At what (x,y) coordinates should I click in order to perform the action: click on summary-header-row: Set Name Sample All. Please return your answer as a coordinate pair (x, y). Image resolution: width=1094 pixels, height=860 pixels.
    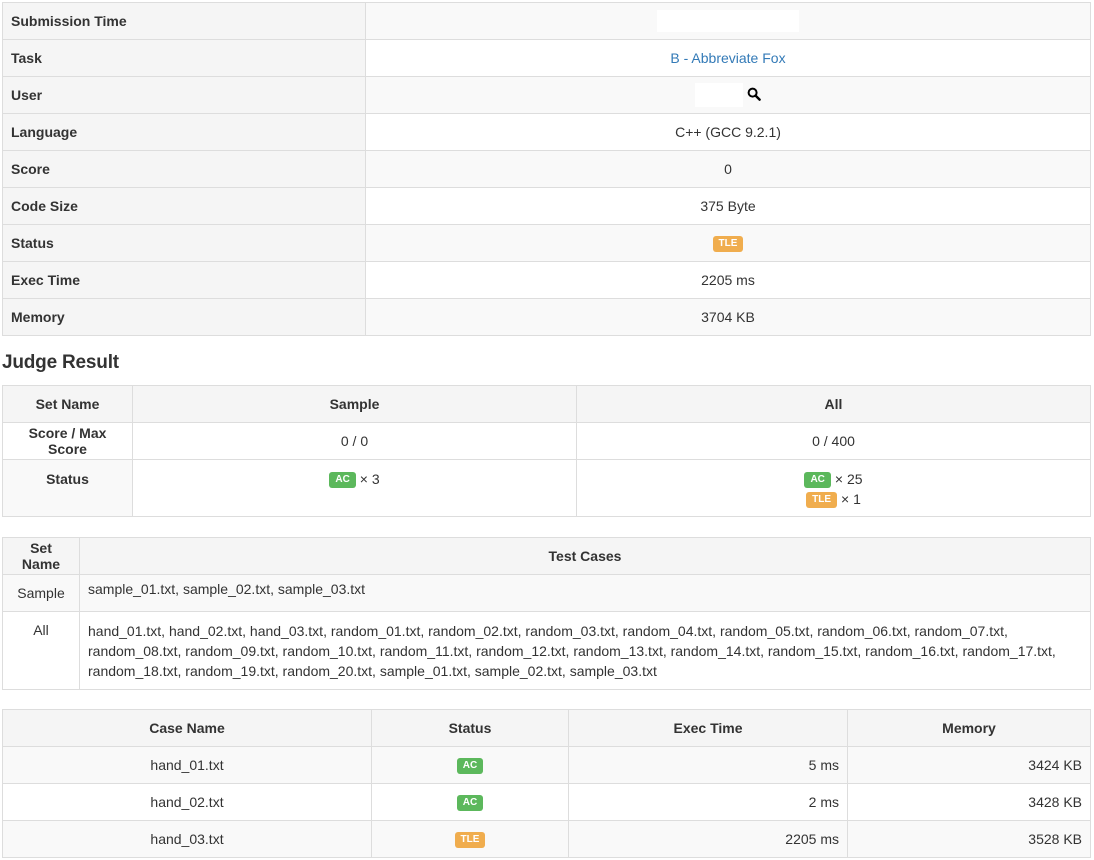
    Looking at the image, I should click on (546, 404).